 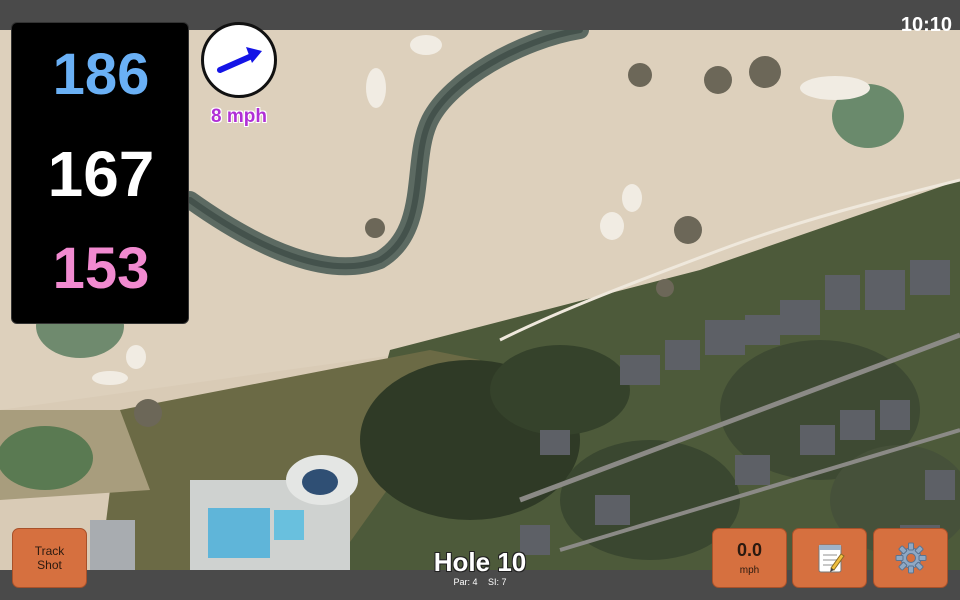 I want to click on clock: 10:10, so click(x=926, y=25).